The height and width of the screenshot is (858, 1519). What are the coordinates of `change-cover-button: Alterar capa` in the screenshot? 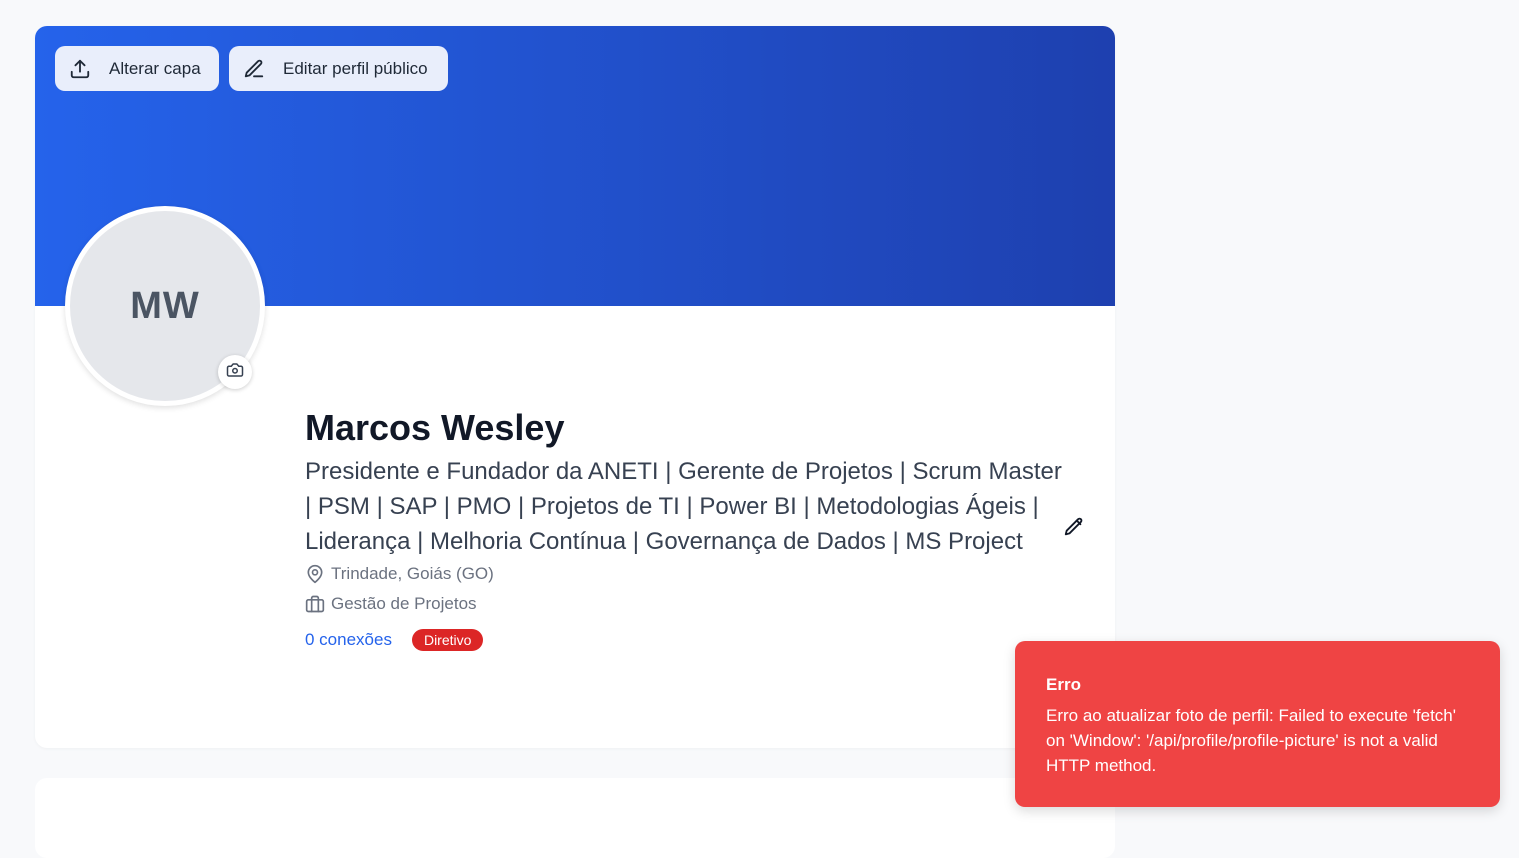 It's located at (137, 68).